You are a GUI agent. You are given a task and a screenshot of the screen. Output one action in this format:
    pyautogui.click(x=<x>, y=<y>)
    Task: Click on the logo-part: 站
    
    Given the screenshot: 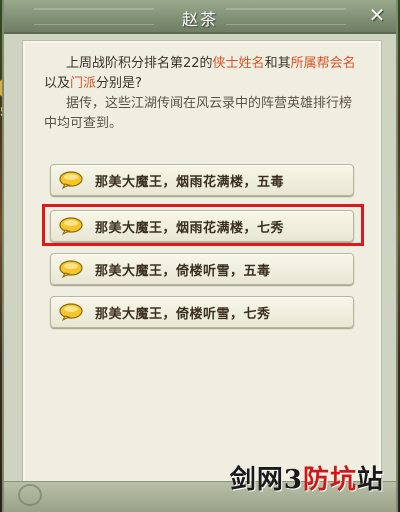 What is the action you would take?
    pyautogui.click(x=370, y=480)
    